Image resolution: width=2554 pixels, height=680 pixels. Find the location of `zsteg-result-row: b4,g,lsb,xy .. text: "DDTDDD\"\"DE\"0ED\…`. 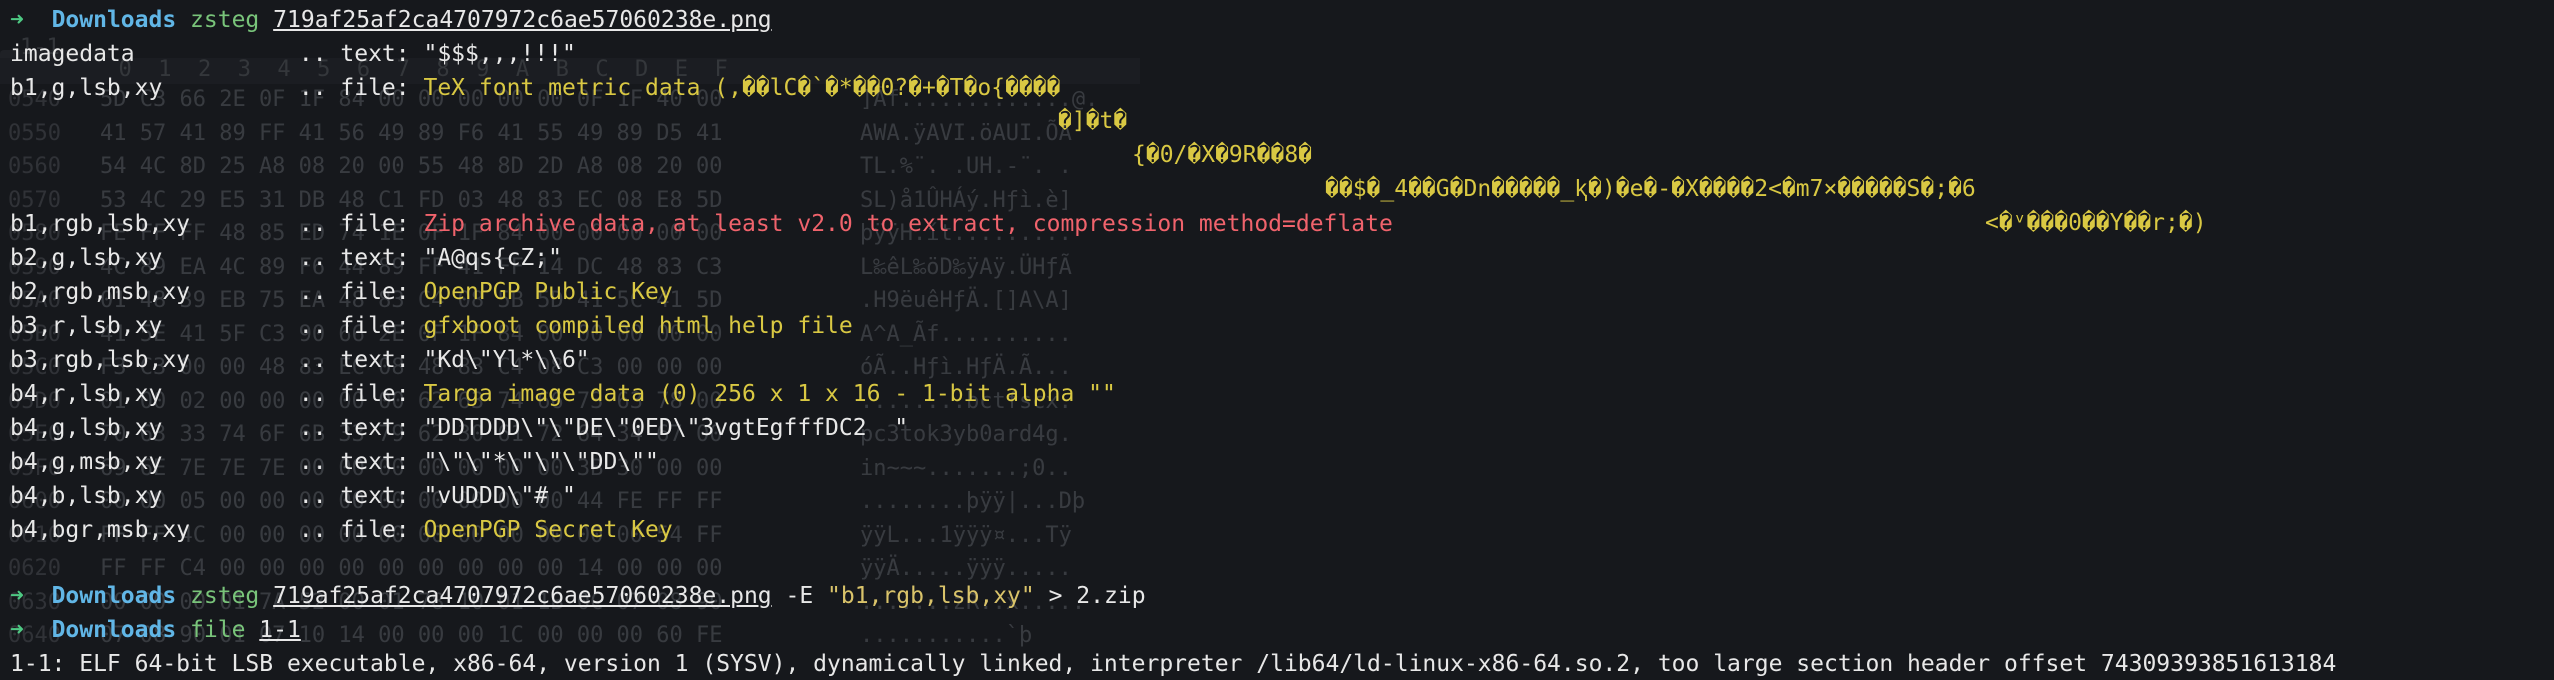

zsteg-result-row: b4,g,lsb,xy .. text: "DDTDDD\"\"DE\"0ED\… is located at coordinates (459, 428).